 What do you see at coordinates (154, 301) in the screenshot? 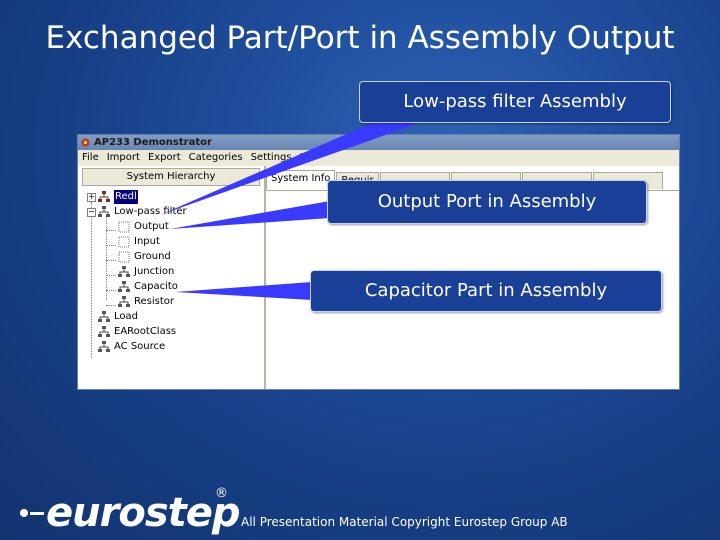
I see `tree-item-label: Resistor` at bounding box center [154, 301].